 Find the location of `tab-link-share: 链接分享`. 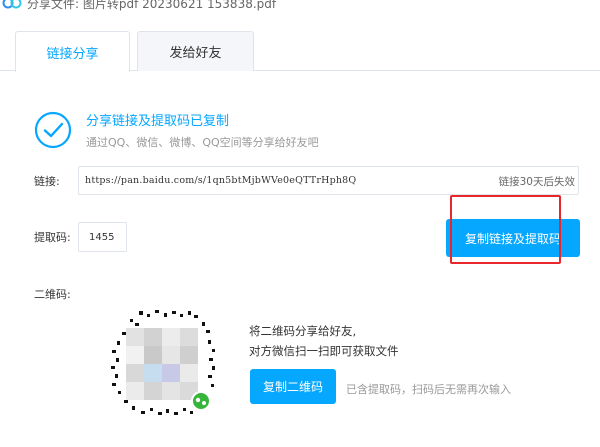

tab-link-share: 链接分享 is located at coordinates (72, 51).